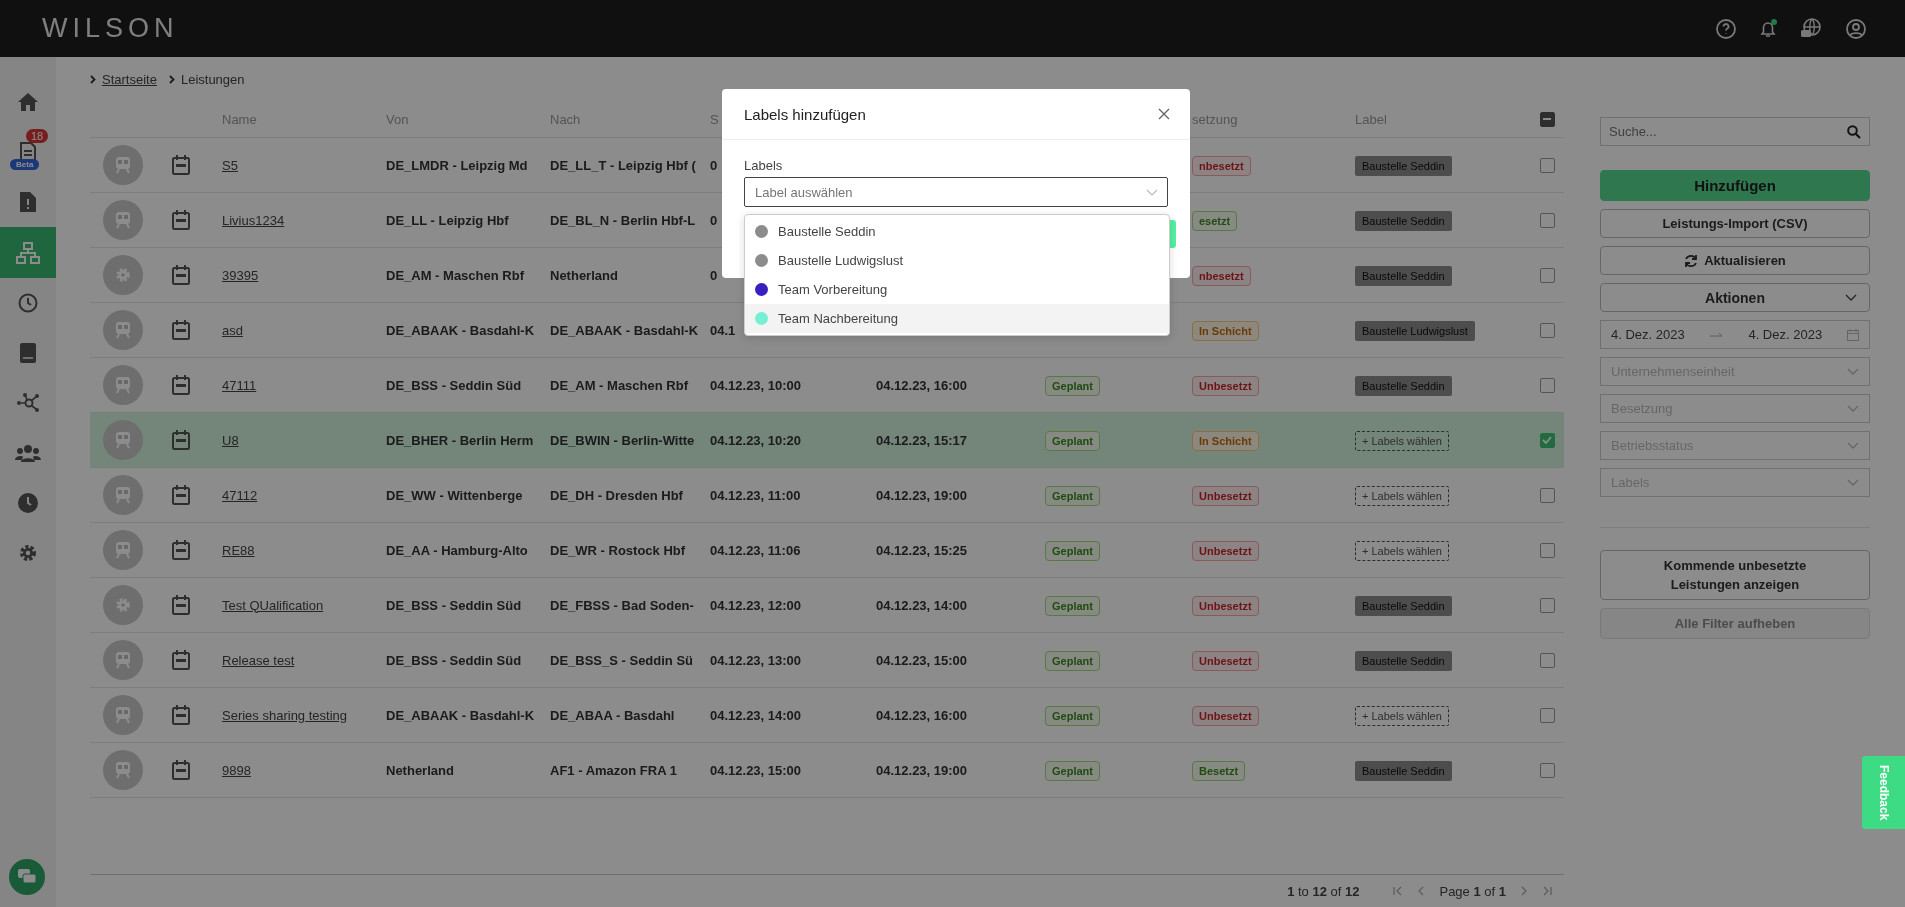 The width and height of the screenshot is (1905, 907). Describe the element at coordinates (827, 605) in the screenshot. I see `table-row: Test QUalification DE_BSS - Seddin Süd DE_FBSS - Bad Soden- 04.12.23, 12:00 04.12.23, 14:00 Geplant Unbesetzt Baustelle Seddin` at that location.